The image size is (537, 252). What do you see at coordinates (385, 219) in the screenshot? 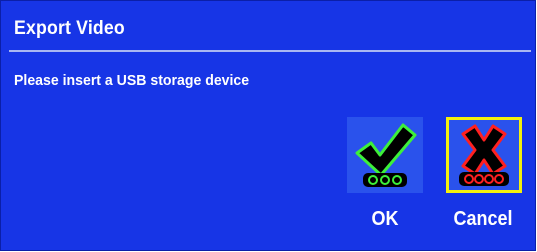
I see `ok-label: OK` at bounding box center [385, 219].